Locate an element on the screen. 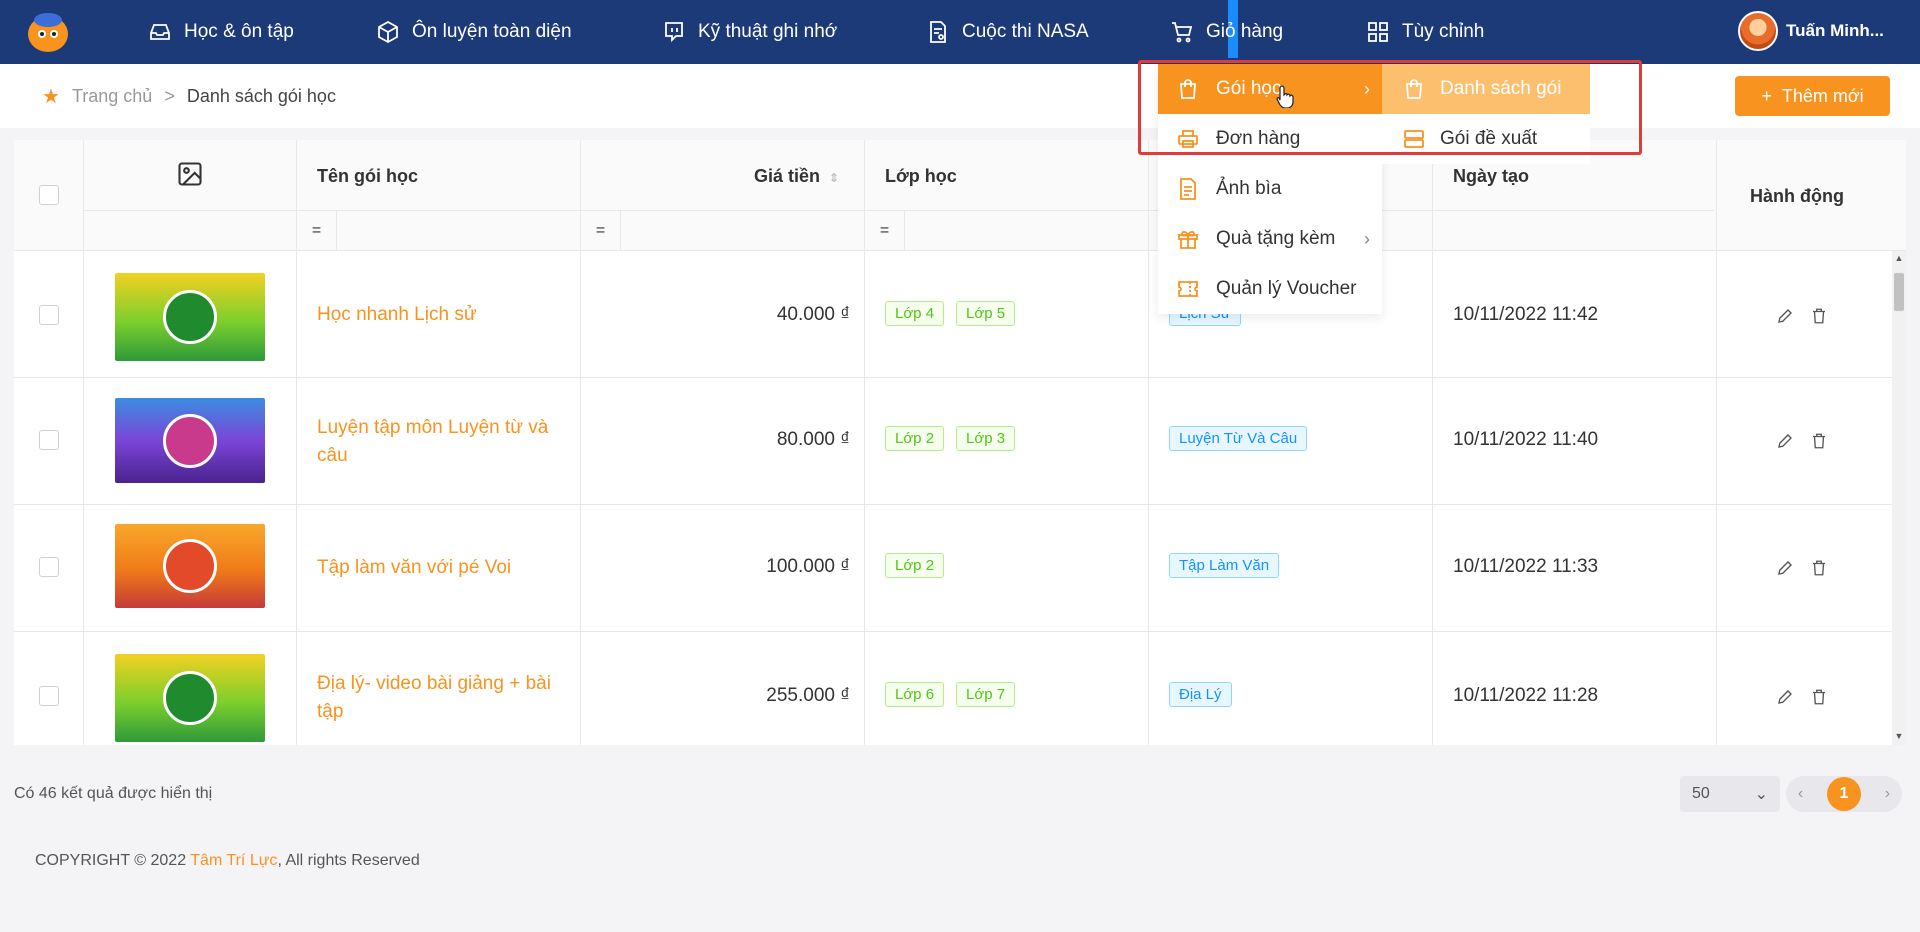  submenu-item-goi-de-xuat: Gói đề xuất is located at coordinates (1486, 139).